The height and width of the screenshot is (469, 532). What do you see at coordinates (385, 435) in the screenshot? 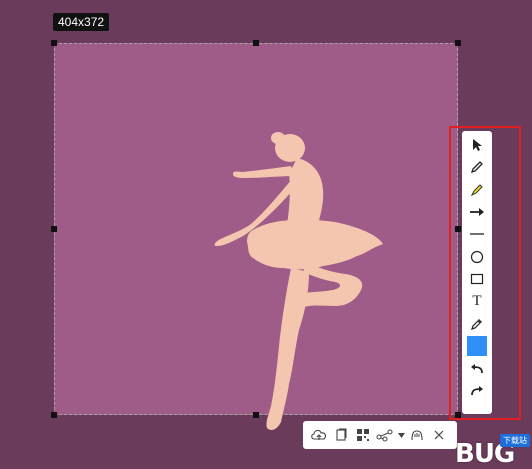
I see `share-icon` at bounding box center [385, 435].